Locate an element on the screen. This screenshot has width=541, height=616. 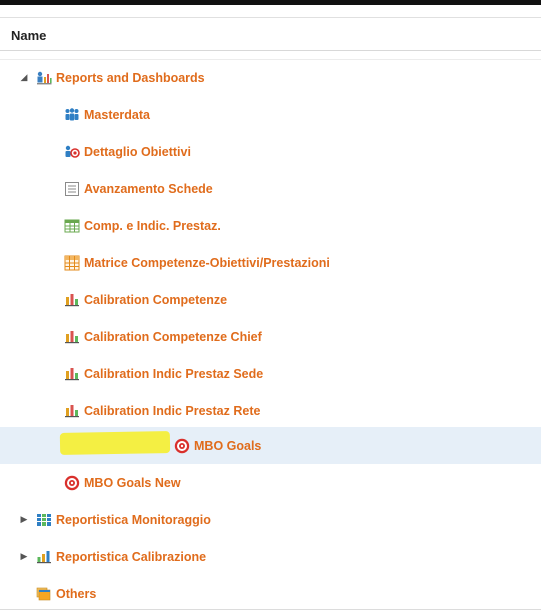
reports-folder-icon is located at coordinates (44, 77).